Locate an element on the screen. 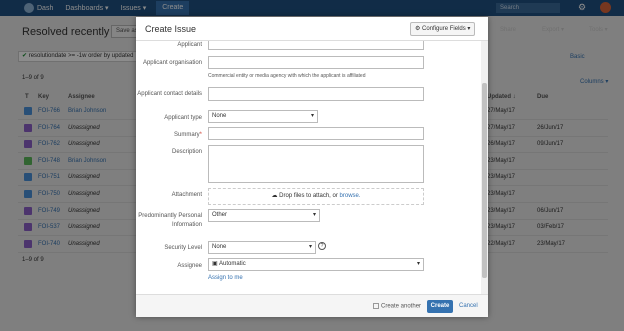 This screenshot has width=624, height=331. configure-fields-button: ⚙ Configure Fields ▾ is located at coordinates (443, 29).